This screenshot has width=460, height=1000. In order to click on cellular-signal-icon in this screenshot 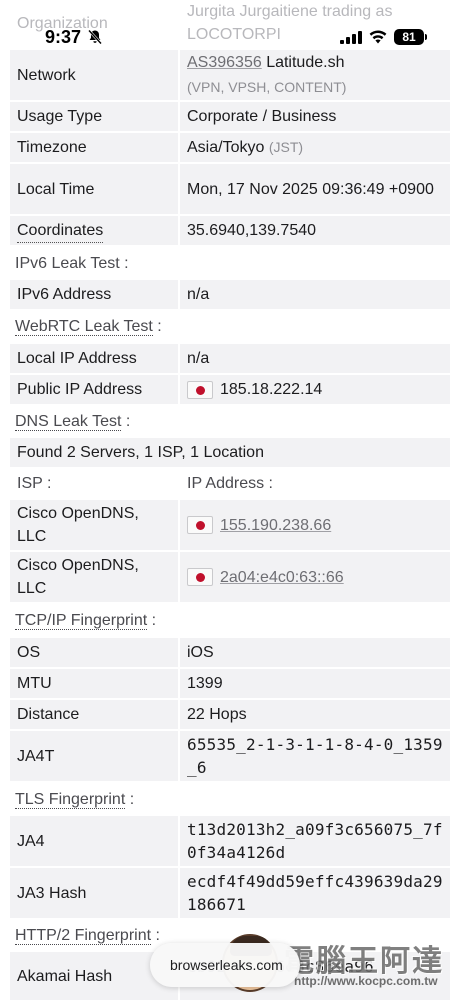, I will do `click(351, 37)`.